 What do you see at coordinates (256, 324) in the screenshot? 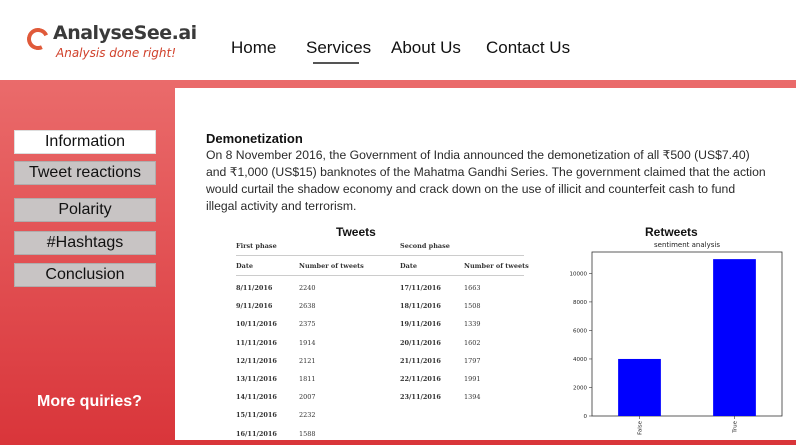
I see `first-phase-date-cell: 10/11/2016` at bounding box center [256, 324].